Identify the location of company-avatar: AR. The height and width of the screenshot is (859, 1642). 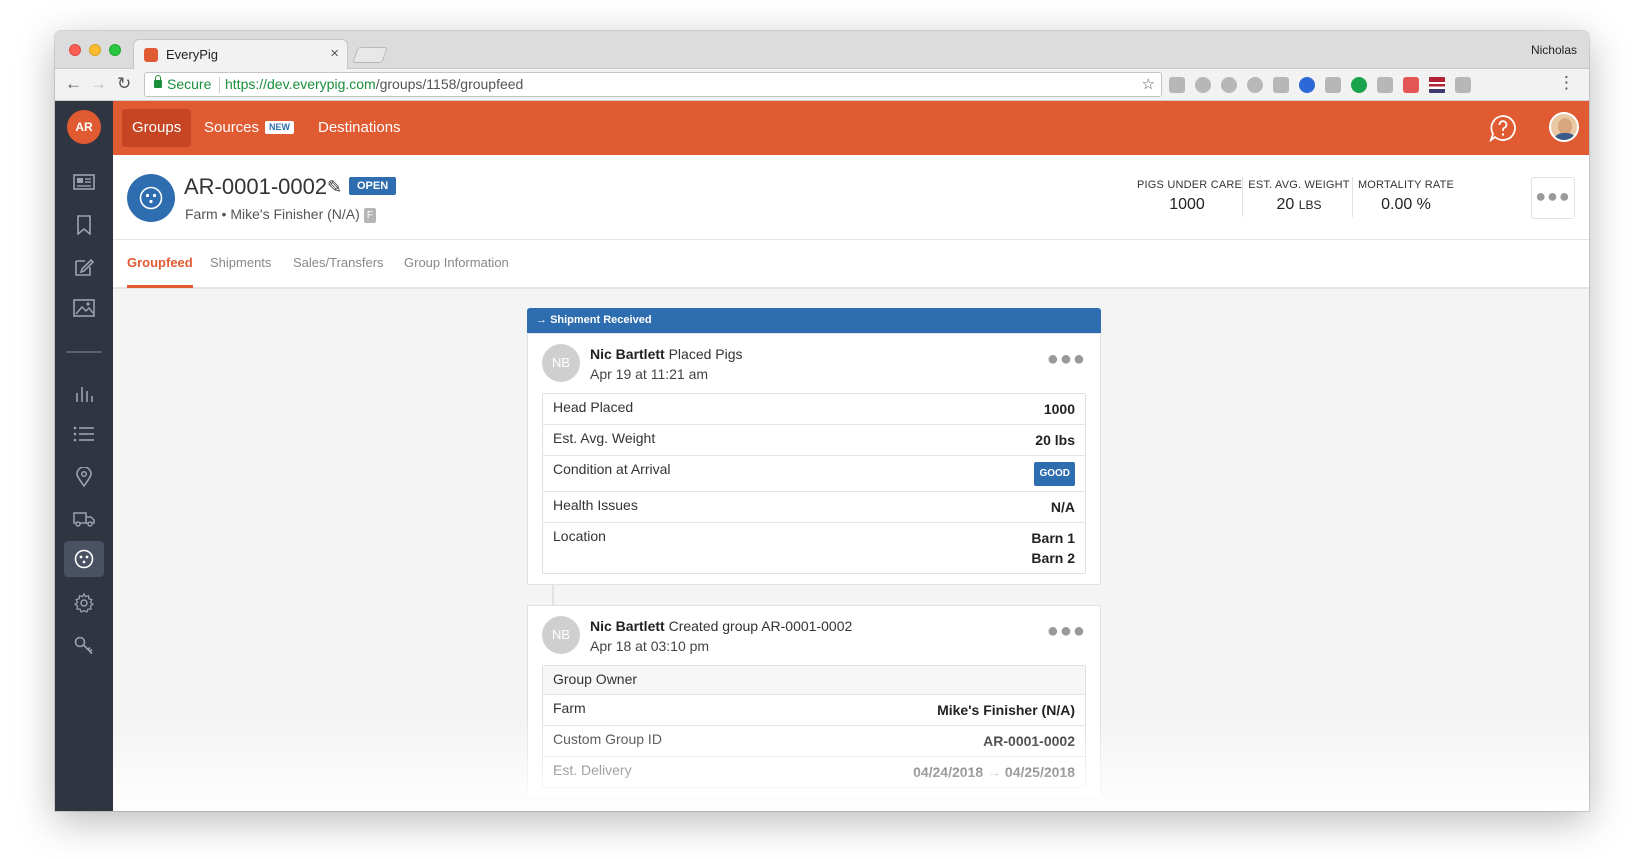
(84, 127).